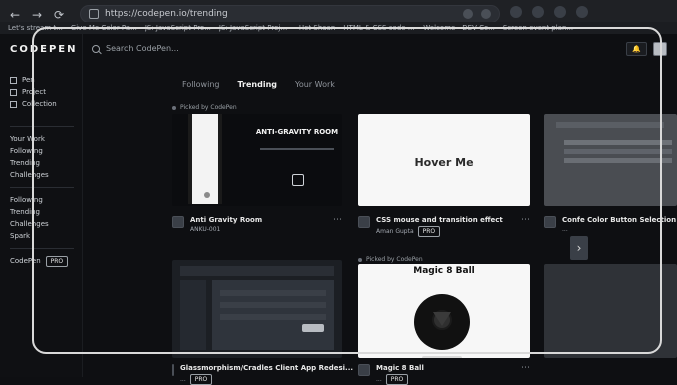 The height and width of the screenshot is (385, 677). What do you see at coordinates (315, 84) in the screenshot?
I see `tab-your-work: Your Work` at bounding box center [315, 84].